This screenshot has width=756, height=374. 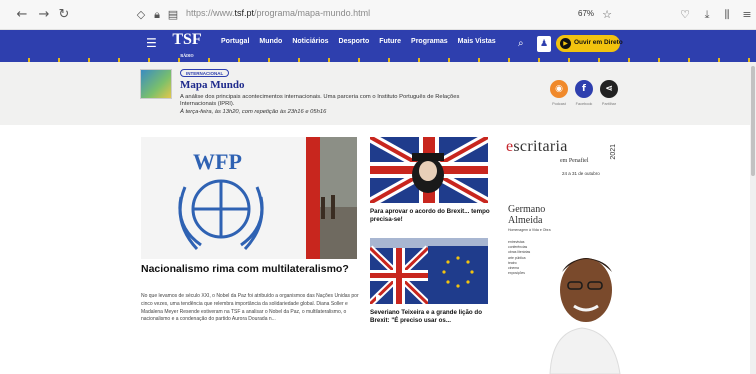 I want to click on nav-link-future: Future, so click(x=390, y=41).